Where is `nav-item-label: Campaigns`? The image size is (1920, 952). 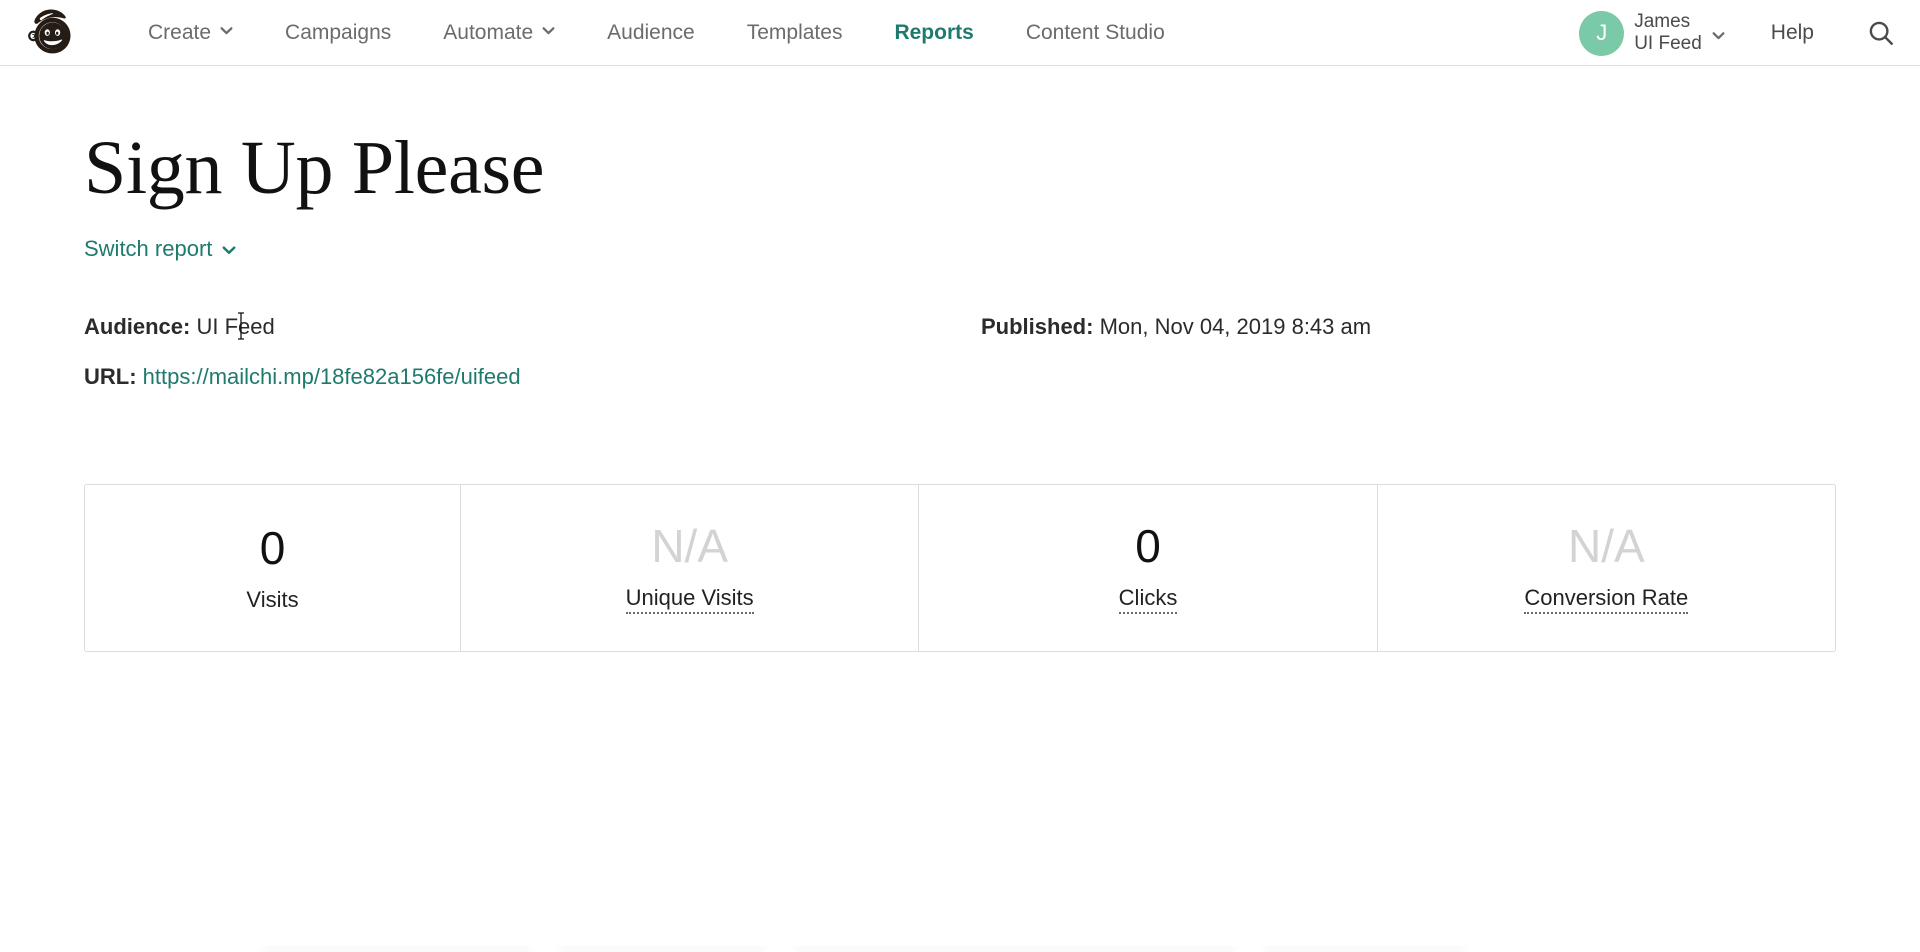
nav-item-label: Campaigns is located at coordinates (338, 32).